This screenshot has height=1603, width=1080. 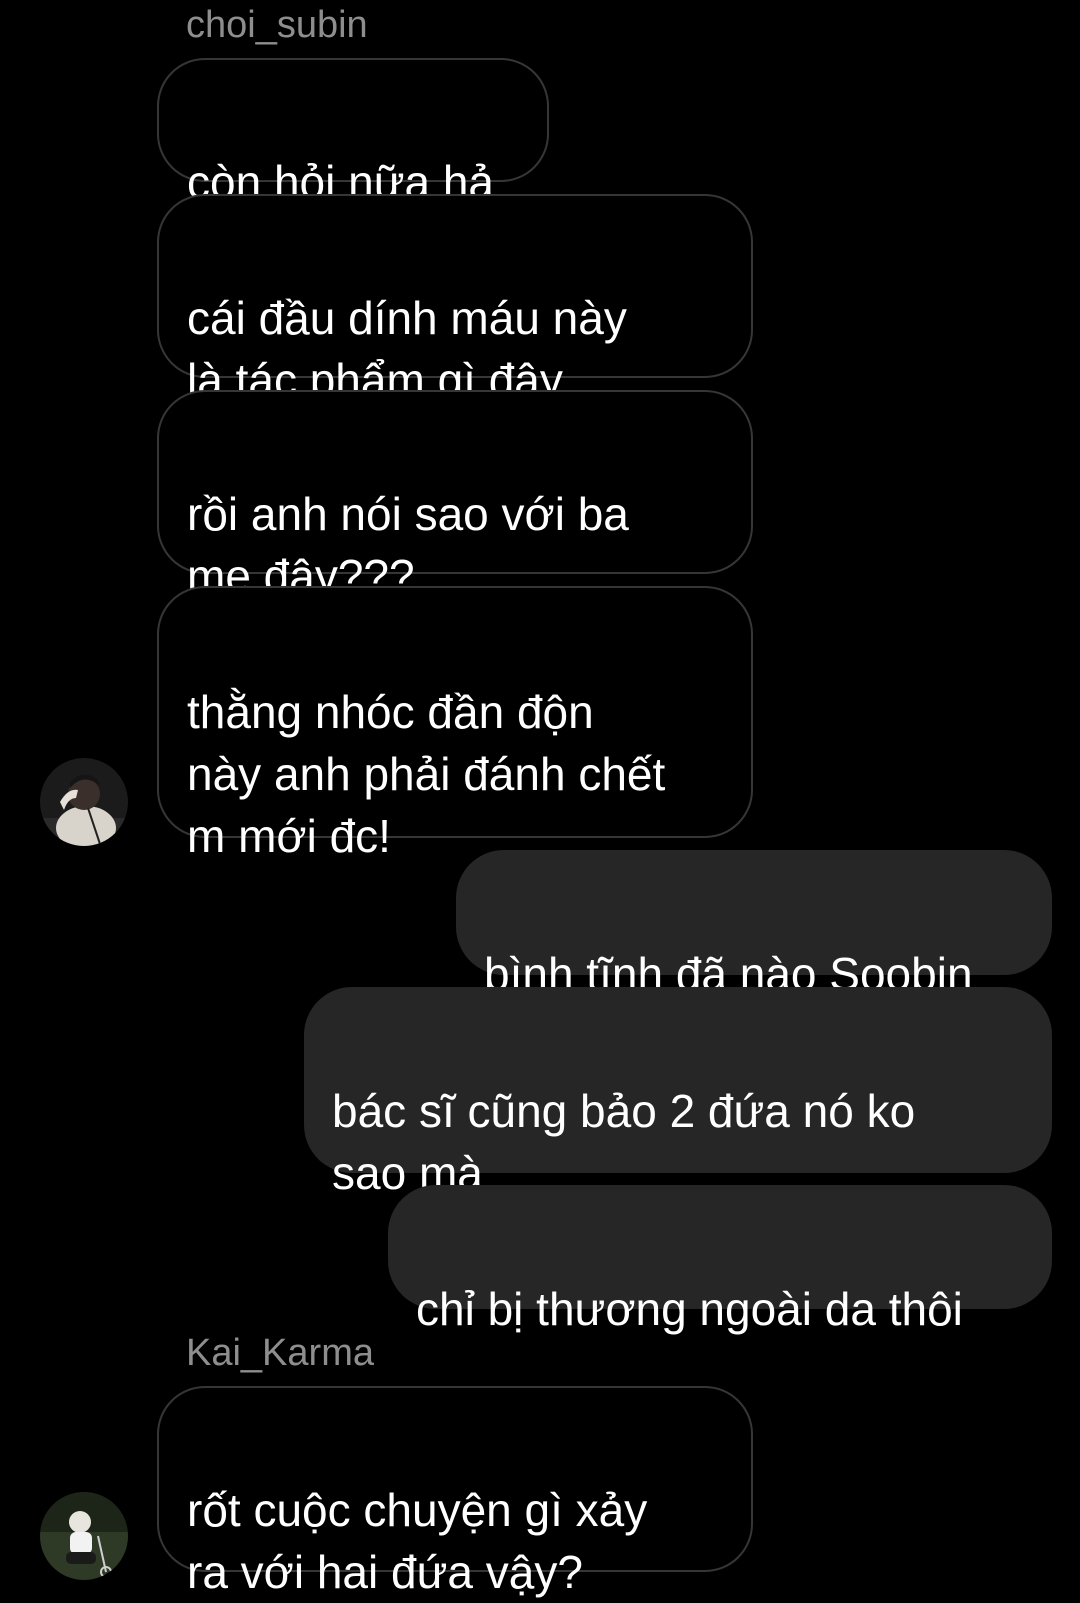 I want to click on sender-name-choi-subin: choi_subin, so click(x=277, y=25).